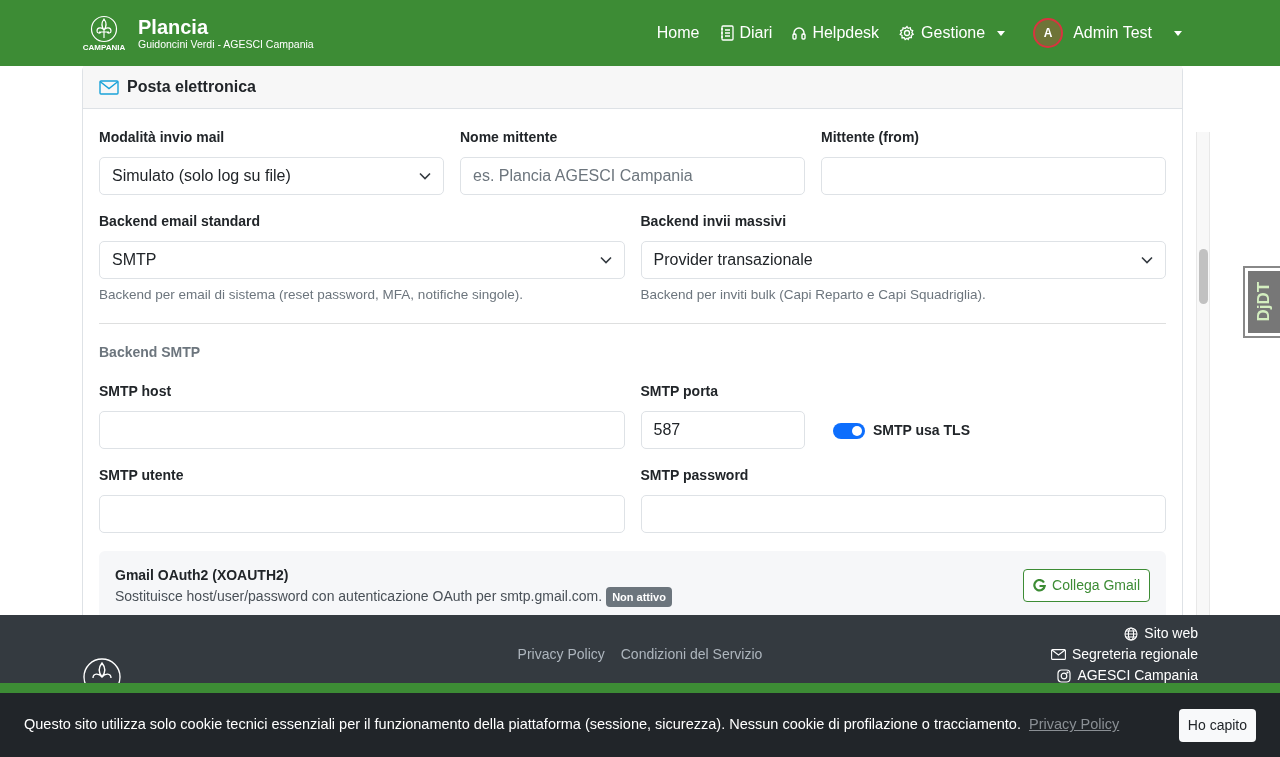 The width and height of the screenshot is (1280, 757). What do you see at coordinates (746, 33) in the screenshot?
I see `nav-link: Diari` at bounding box center [746, 33].